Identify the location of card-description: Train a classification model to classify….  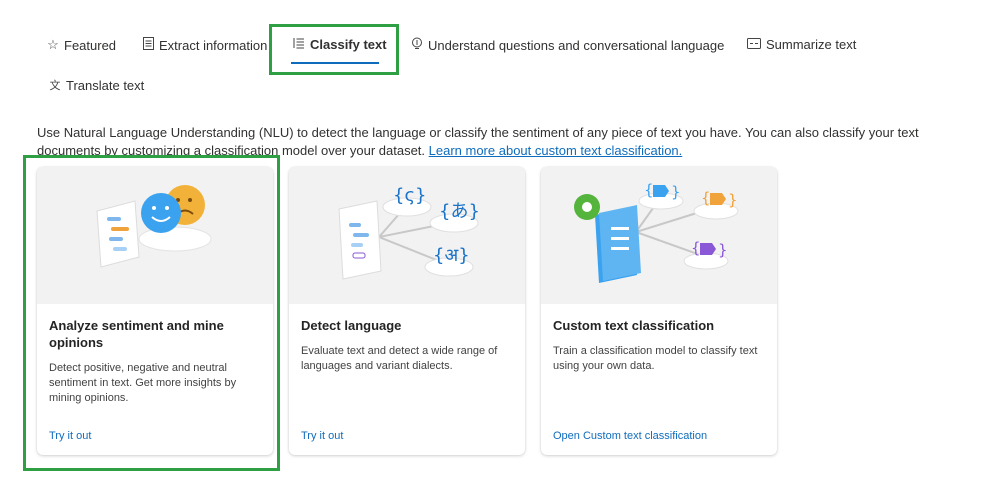
(655, 358).